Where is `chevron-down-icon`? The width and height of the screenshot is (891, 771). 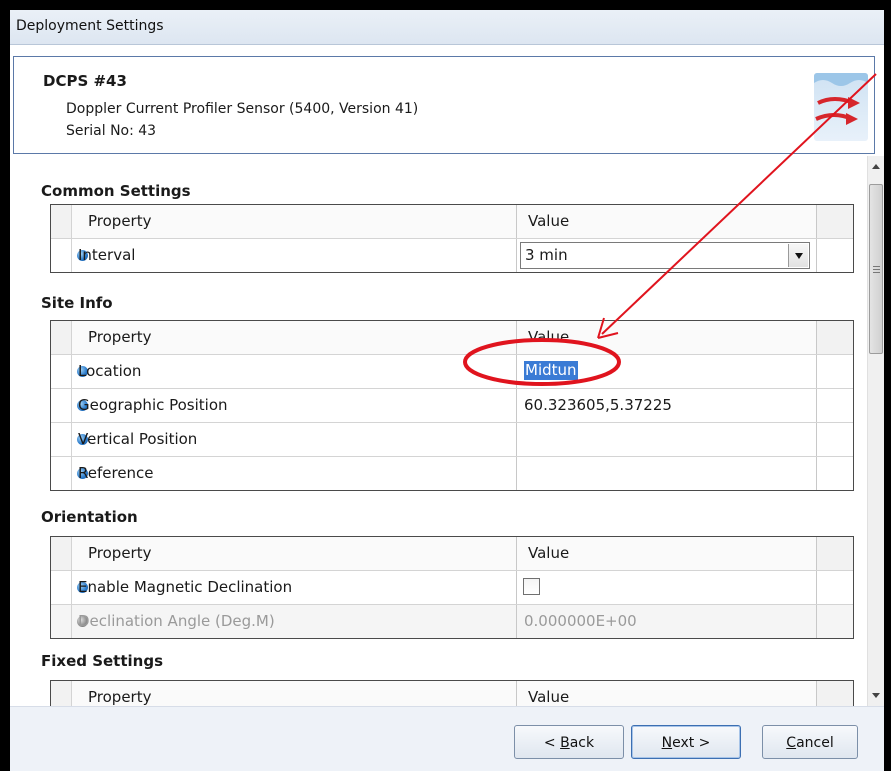
chevron-down-icon is located at coordinates (798, 255).